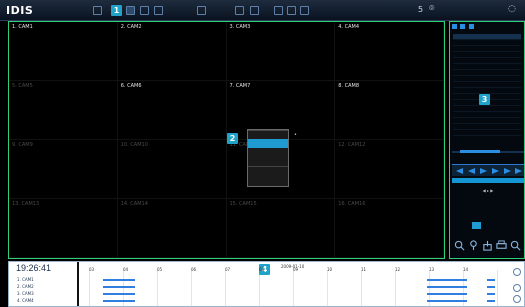  What do you see at coordinates (281, 228) in the screenshot?
I see `camera-cell: 15. CAM15` at bounding box center [281, 228].